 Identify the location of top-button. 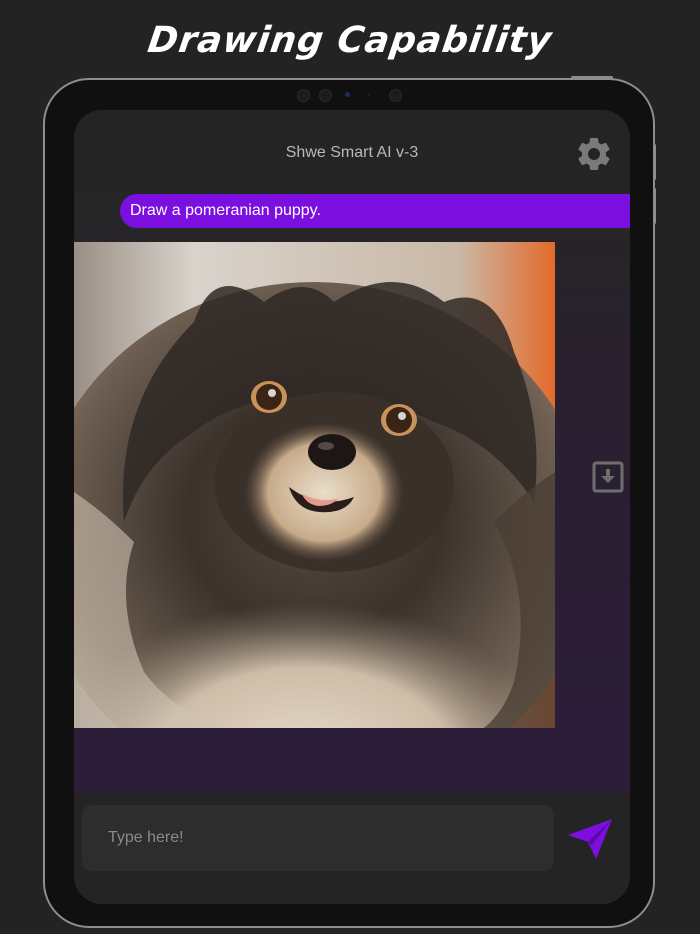
(592, 77).